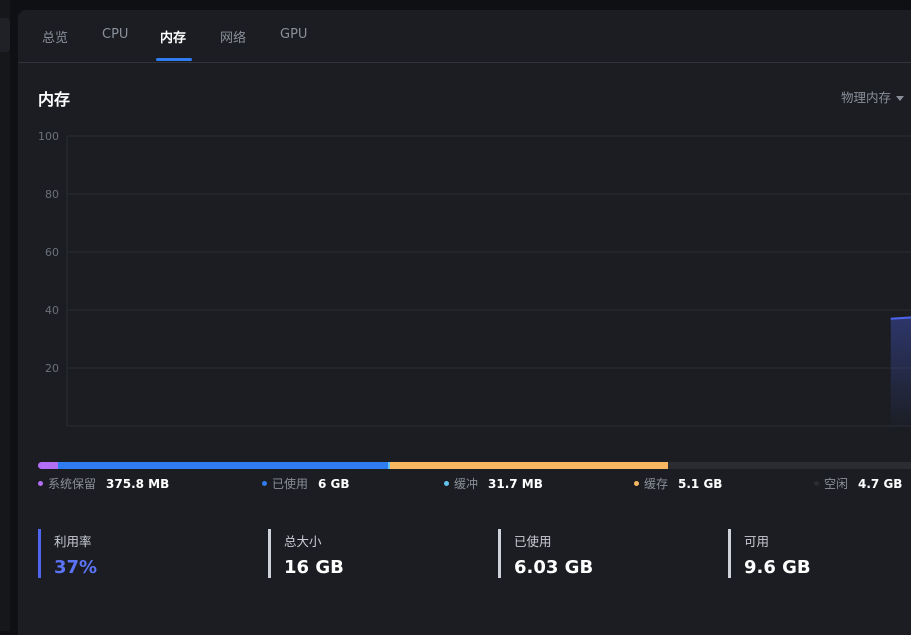 This screenshot has height=635, width=911. What do you see at coordinates (334, 483) in the screenshot?
I see `legend-value: 6 GB` at bounding box center [334, 483].